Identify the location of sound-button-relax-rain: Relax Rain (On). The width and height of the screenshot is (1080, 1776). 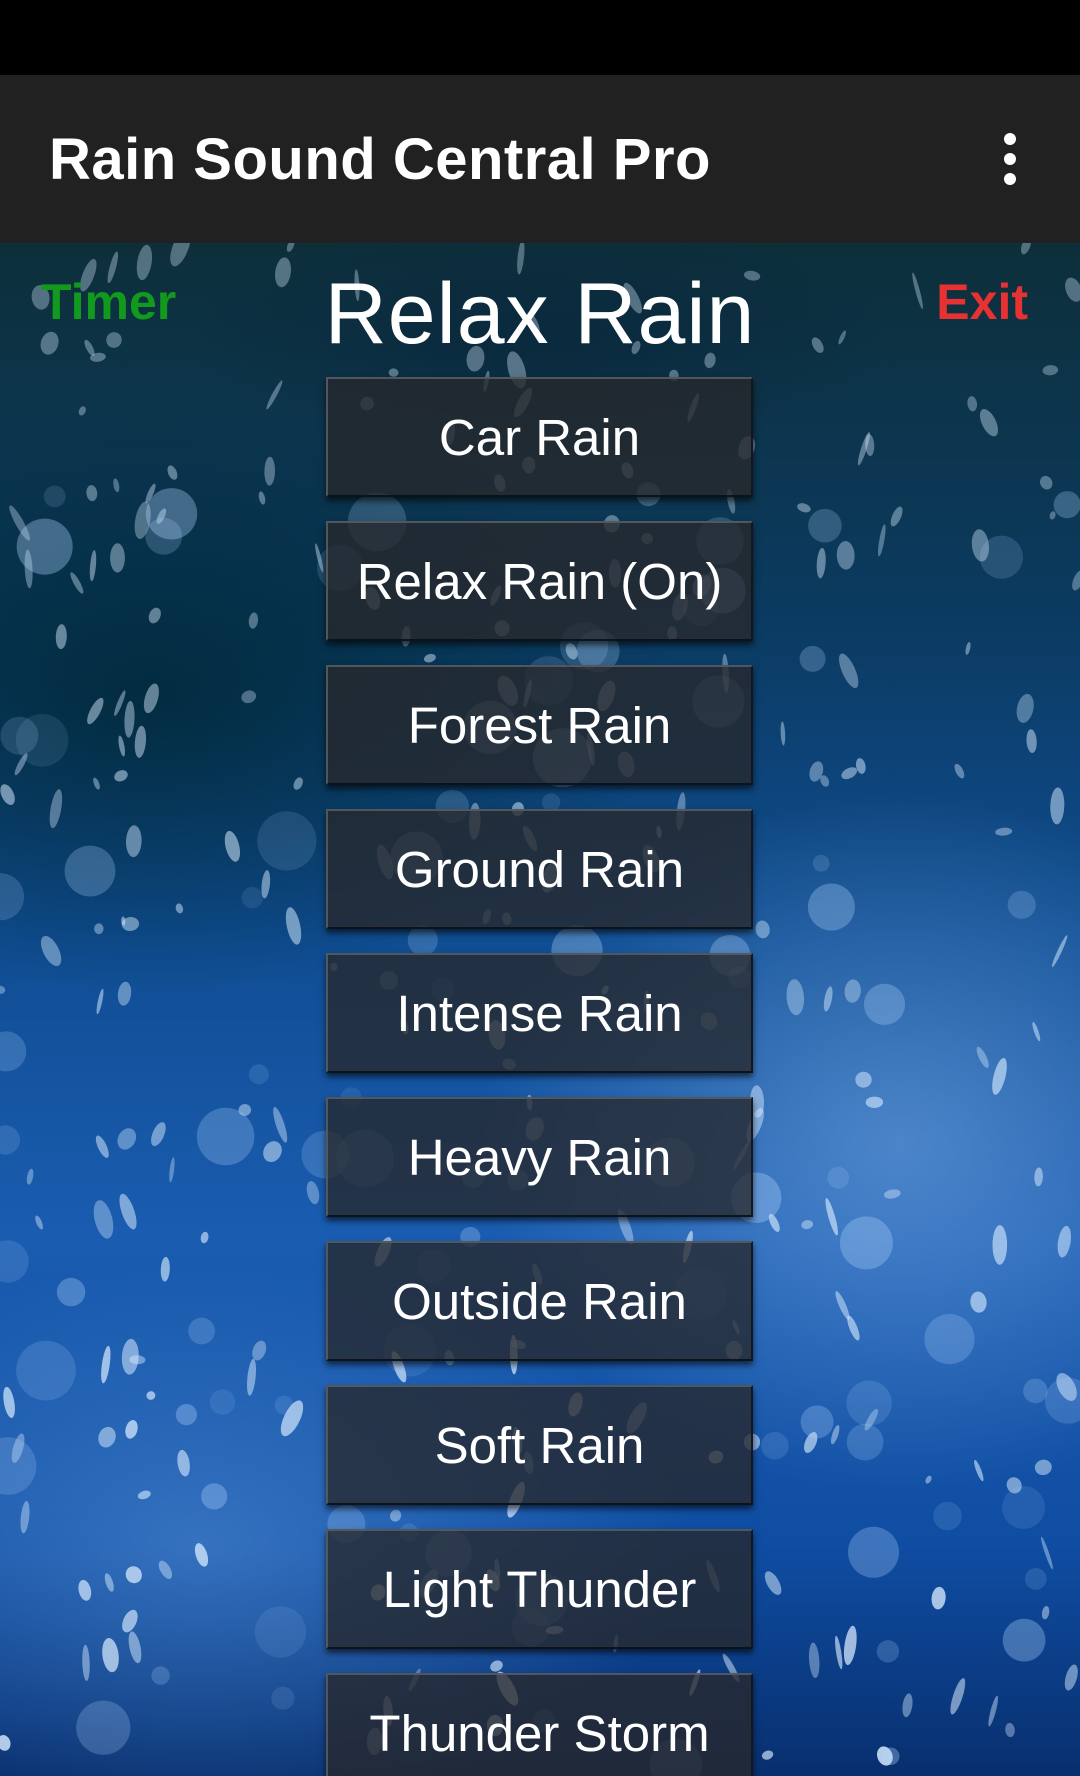
(539, 581).